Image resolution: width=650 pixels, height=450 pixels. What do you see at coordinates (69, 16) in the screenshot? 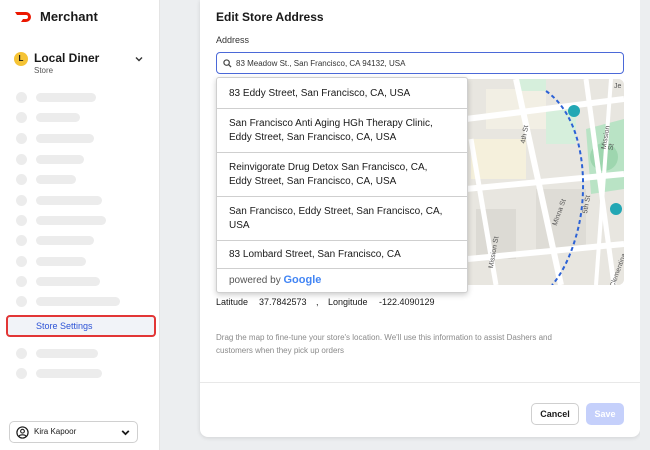
I see `brand-name: Merchant` at bounding box center [69, 16].